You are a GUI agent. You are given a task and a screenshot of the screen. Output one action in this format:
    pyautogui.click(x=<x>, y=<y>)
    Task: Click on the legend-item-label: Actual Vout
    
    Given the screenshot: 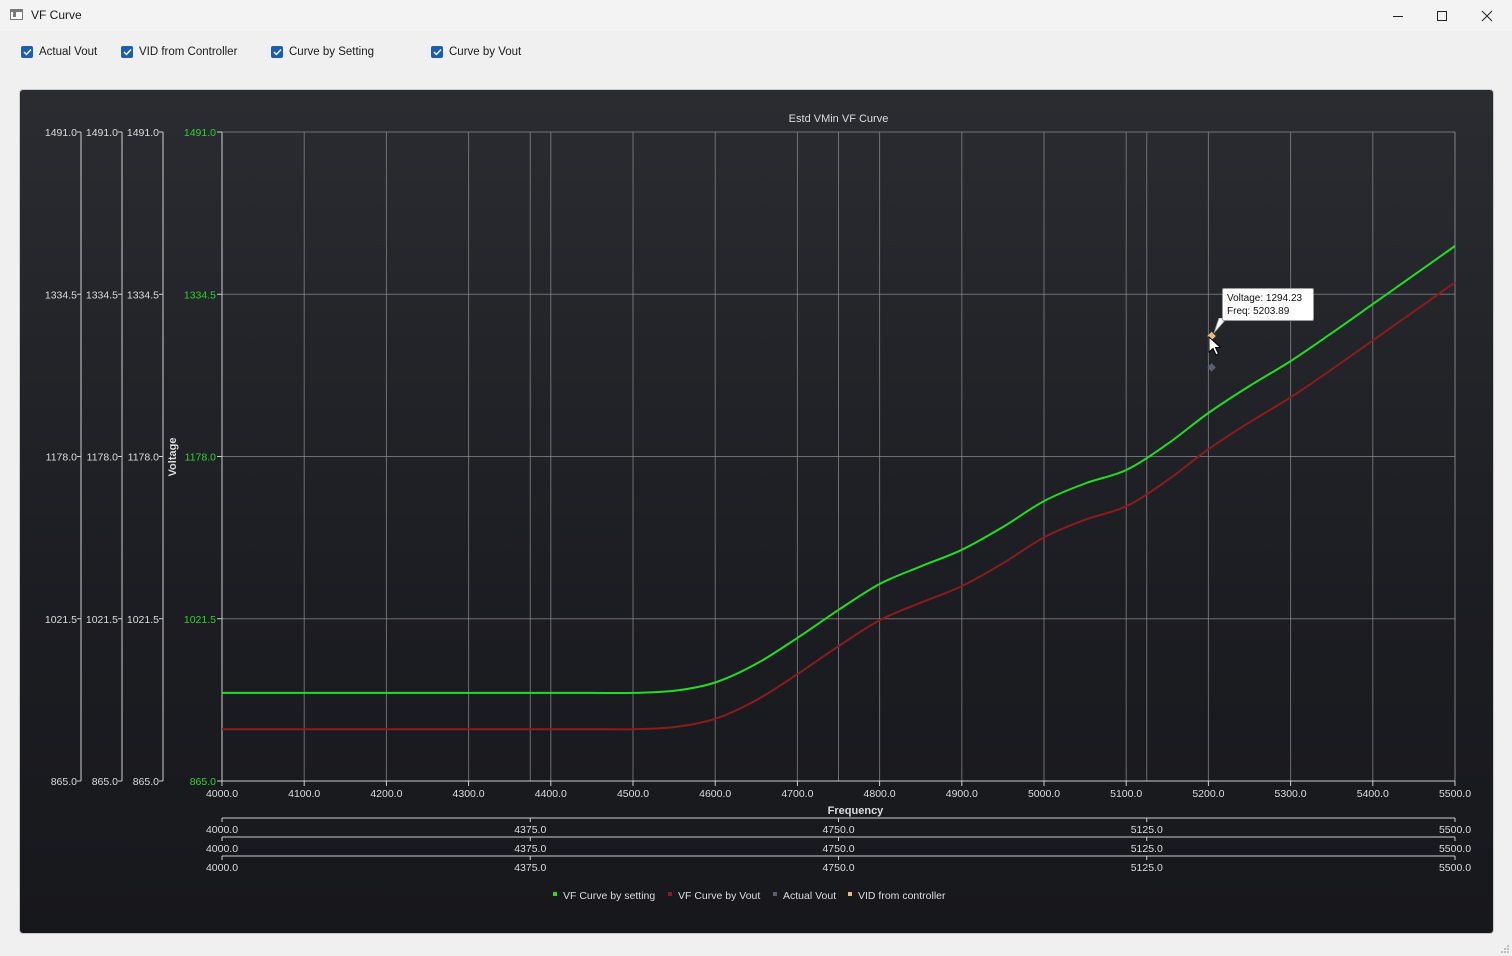 What is the action you would take?
    pyautogui.click(x=809, y=896)
    